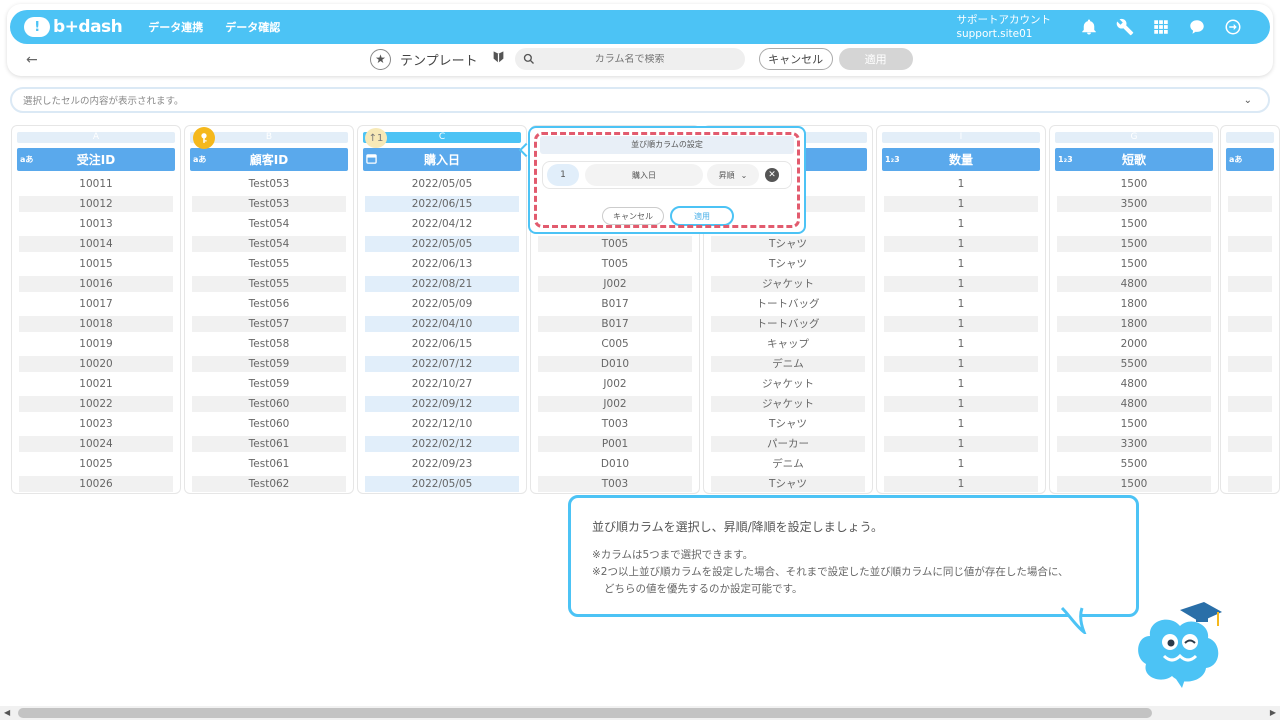  What do you see at coordinates (1250, 137) in the screenshot?
I see `column-letter` at bounding box center [1250, 137].